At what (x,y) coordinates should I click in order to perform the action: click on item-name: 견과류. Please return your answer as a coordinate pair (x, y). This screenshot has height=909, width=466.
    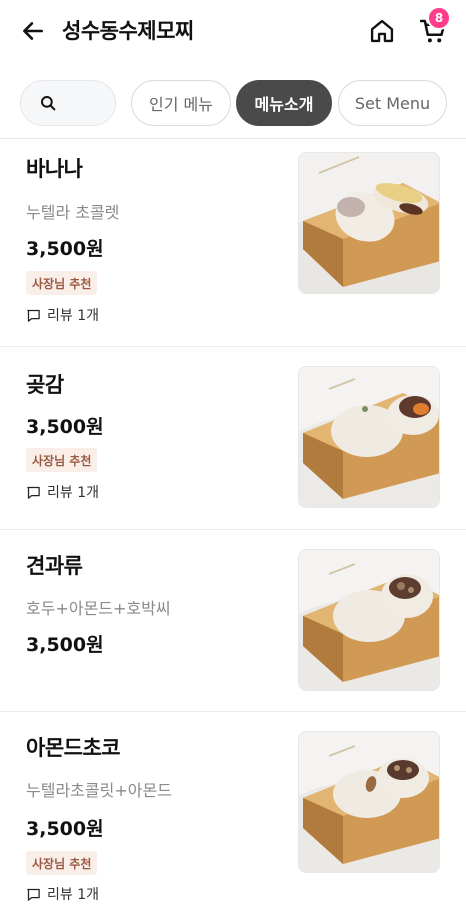
    Looking at the image, I should click on (54, 566).